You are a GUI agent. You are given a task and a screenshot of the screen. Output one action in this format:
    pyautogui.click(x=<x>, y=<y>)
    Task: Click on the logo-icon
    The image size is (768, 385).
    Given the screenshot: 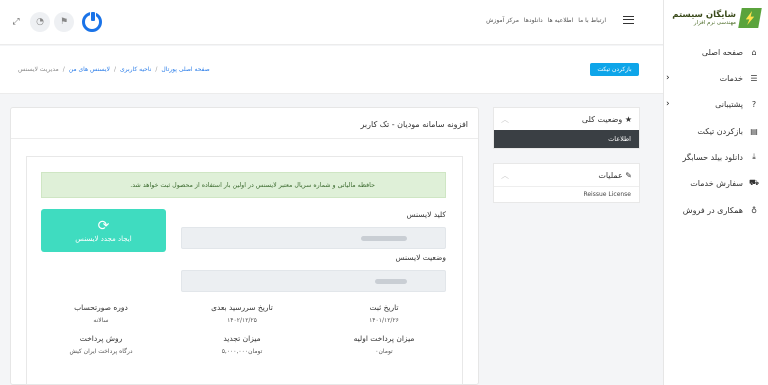 What is the action you would take?
    pyautogui.click(x=750, y=18)
    